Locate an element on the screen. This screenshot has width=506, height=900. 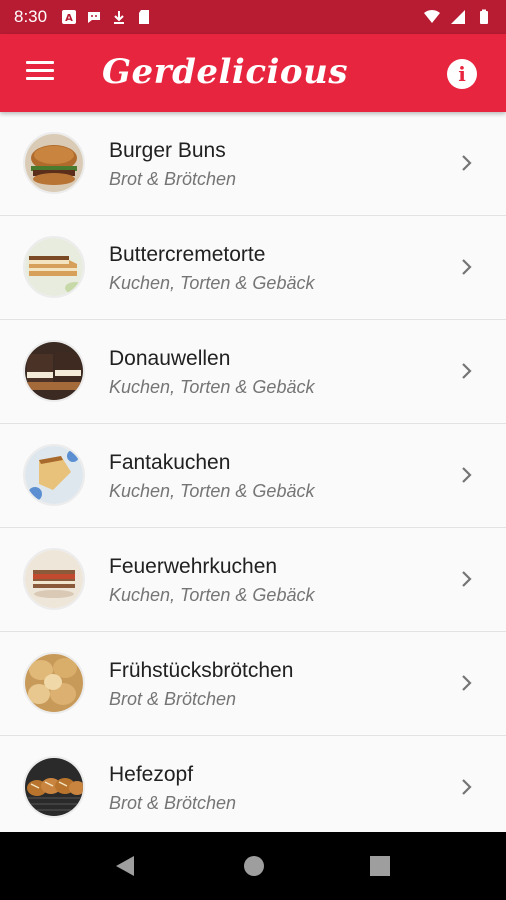
svg-text: A is located at coordinates (69, 18).